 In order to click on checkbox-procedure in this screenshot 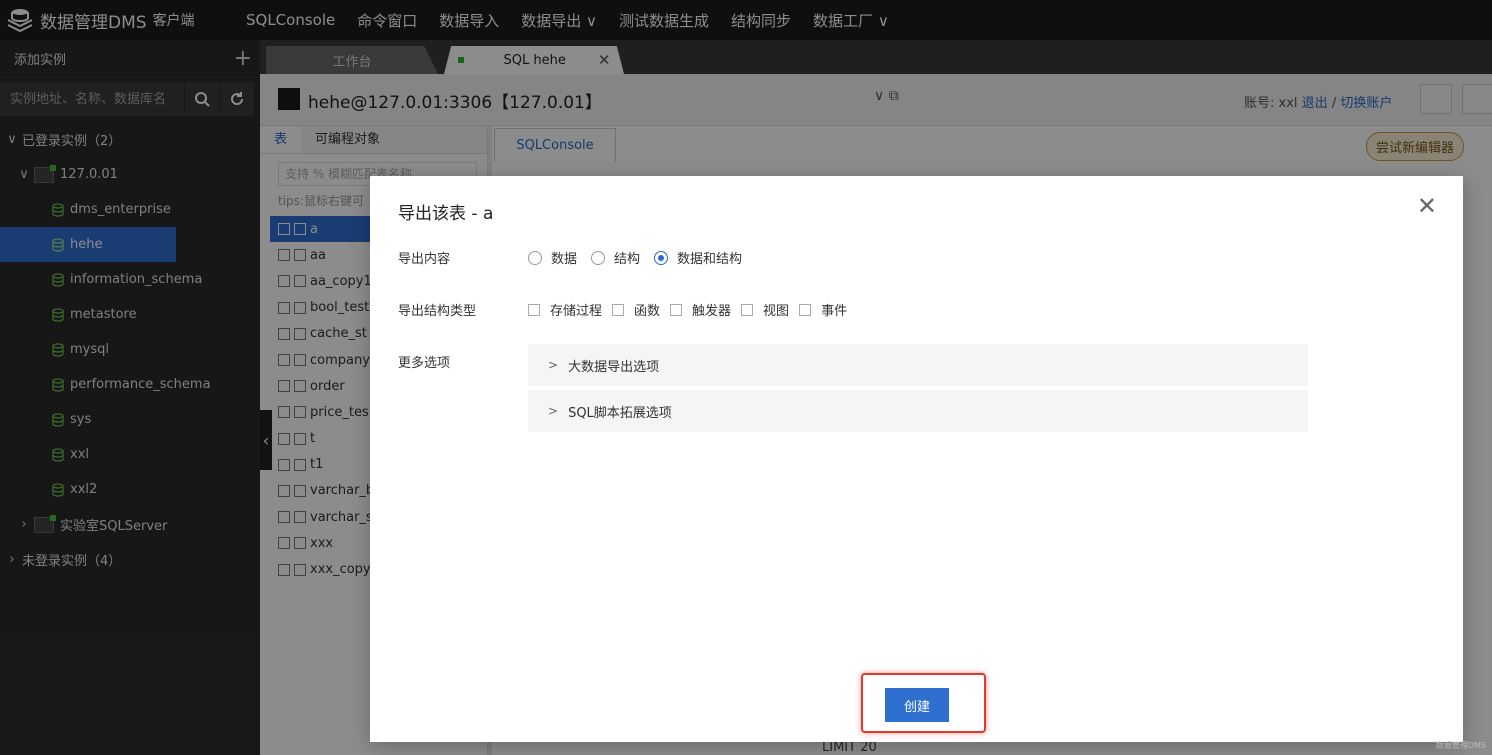, I will do `click(534, 309)`.